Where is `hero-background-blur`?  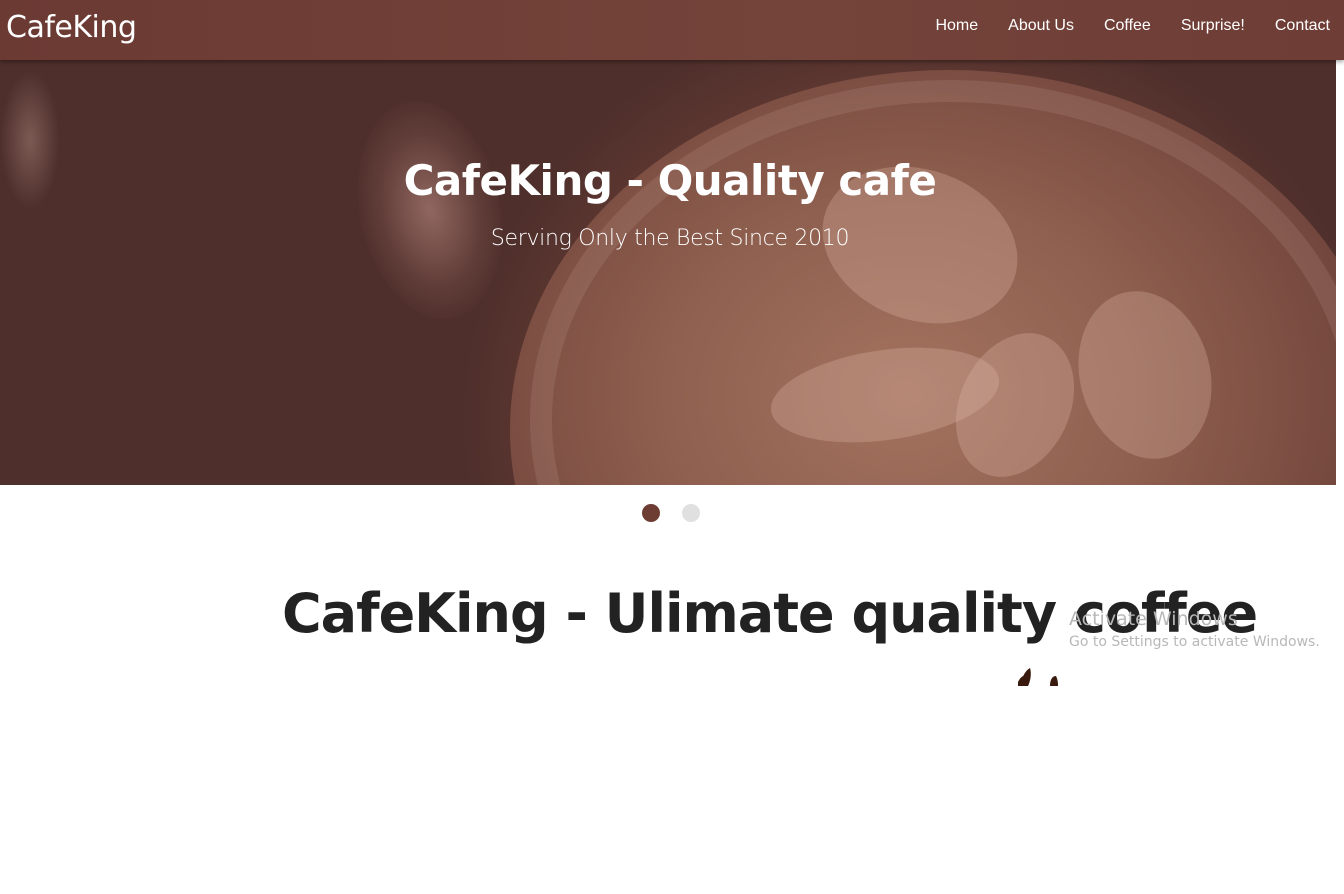 hero-background-blur is located at coordinates (430, 210).